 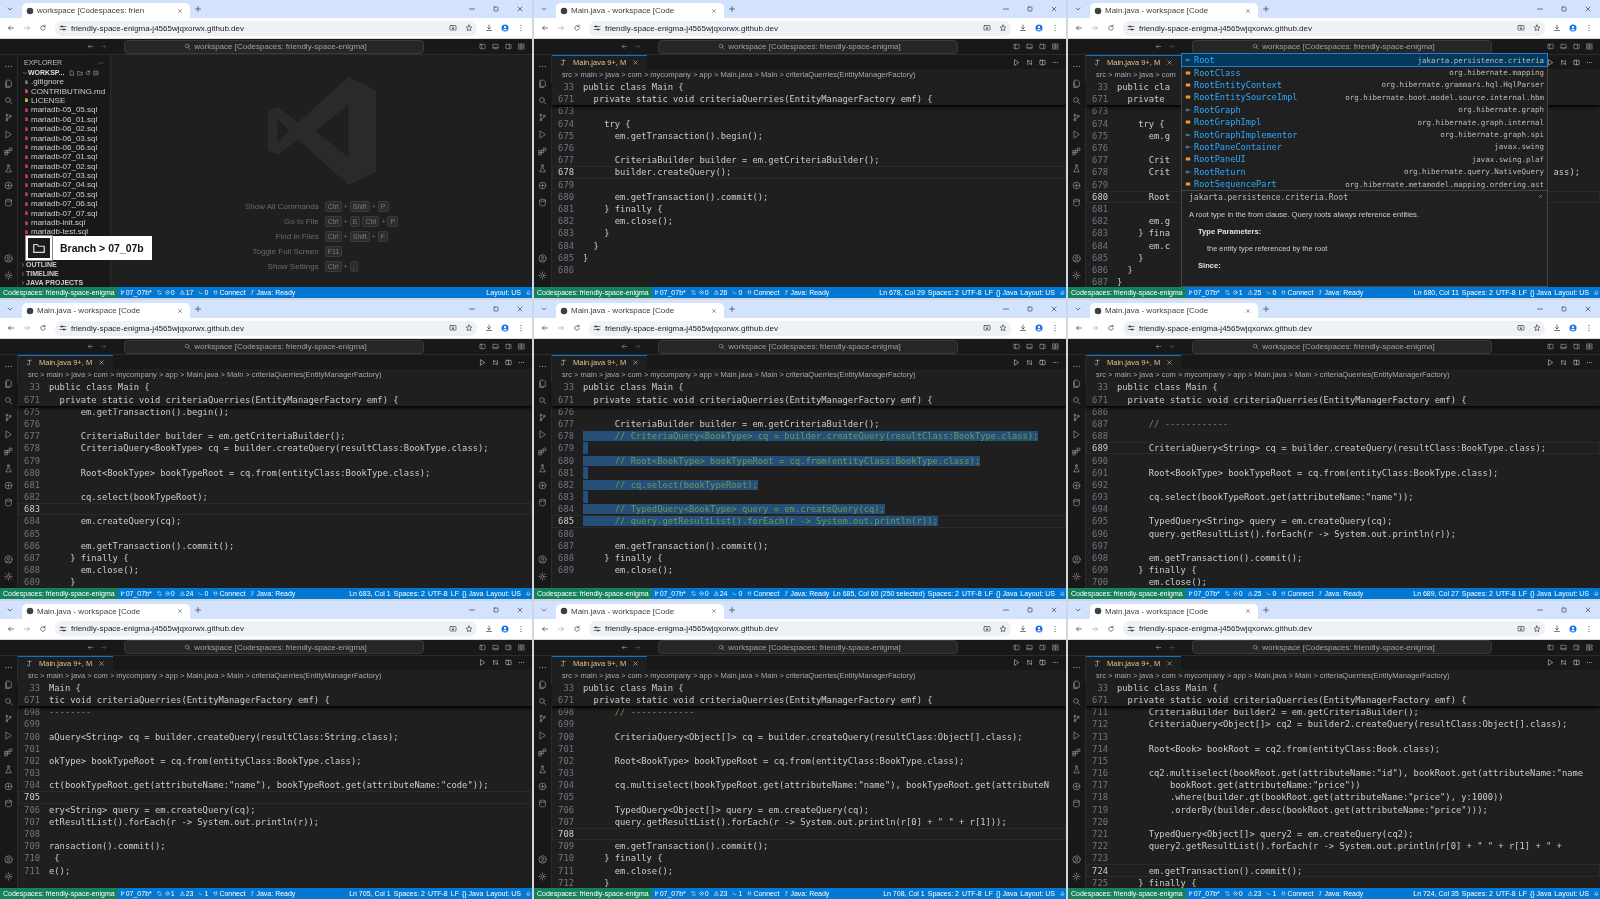 I want to click on refresh-icon, so click(x=88, y=72).